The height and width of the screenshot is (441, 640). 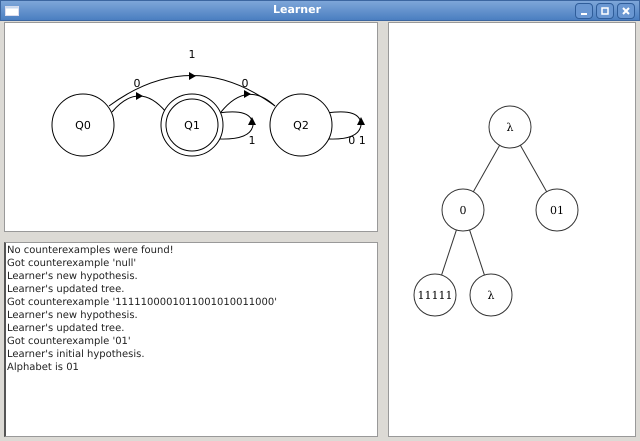 What do you see at coordinates (297, 10) in the screenshot?
I see `window-title: Learner` at bounding box center [297, 10].